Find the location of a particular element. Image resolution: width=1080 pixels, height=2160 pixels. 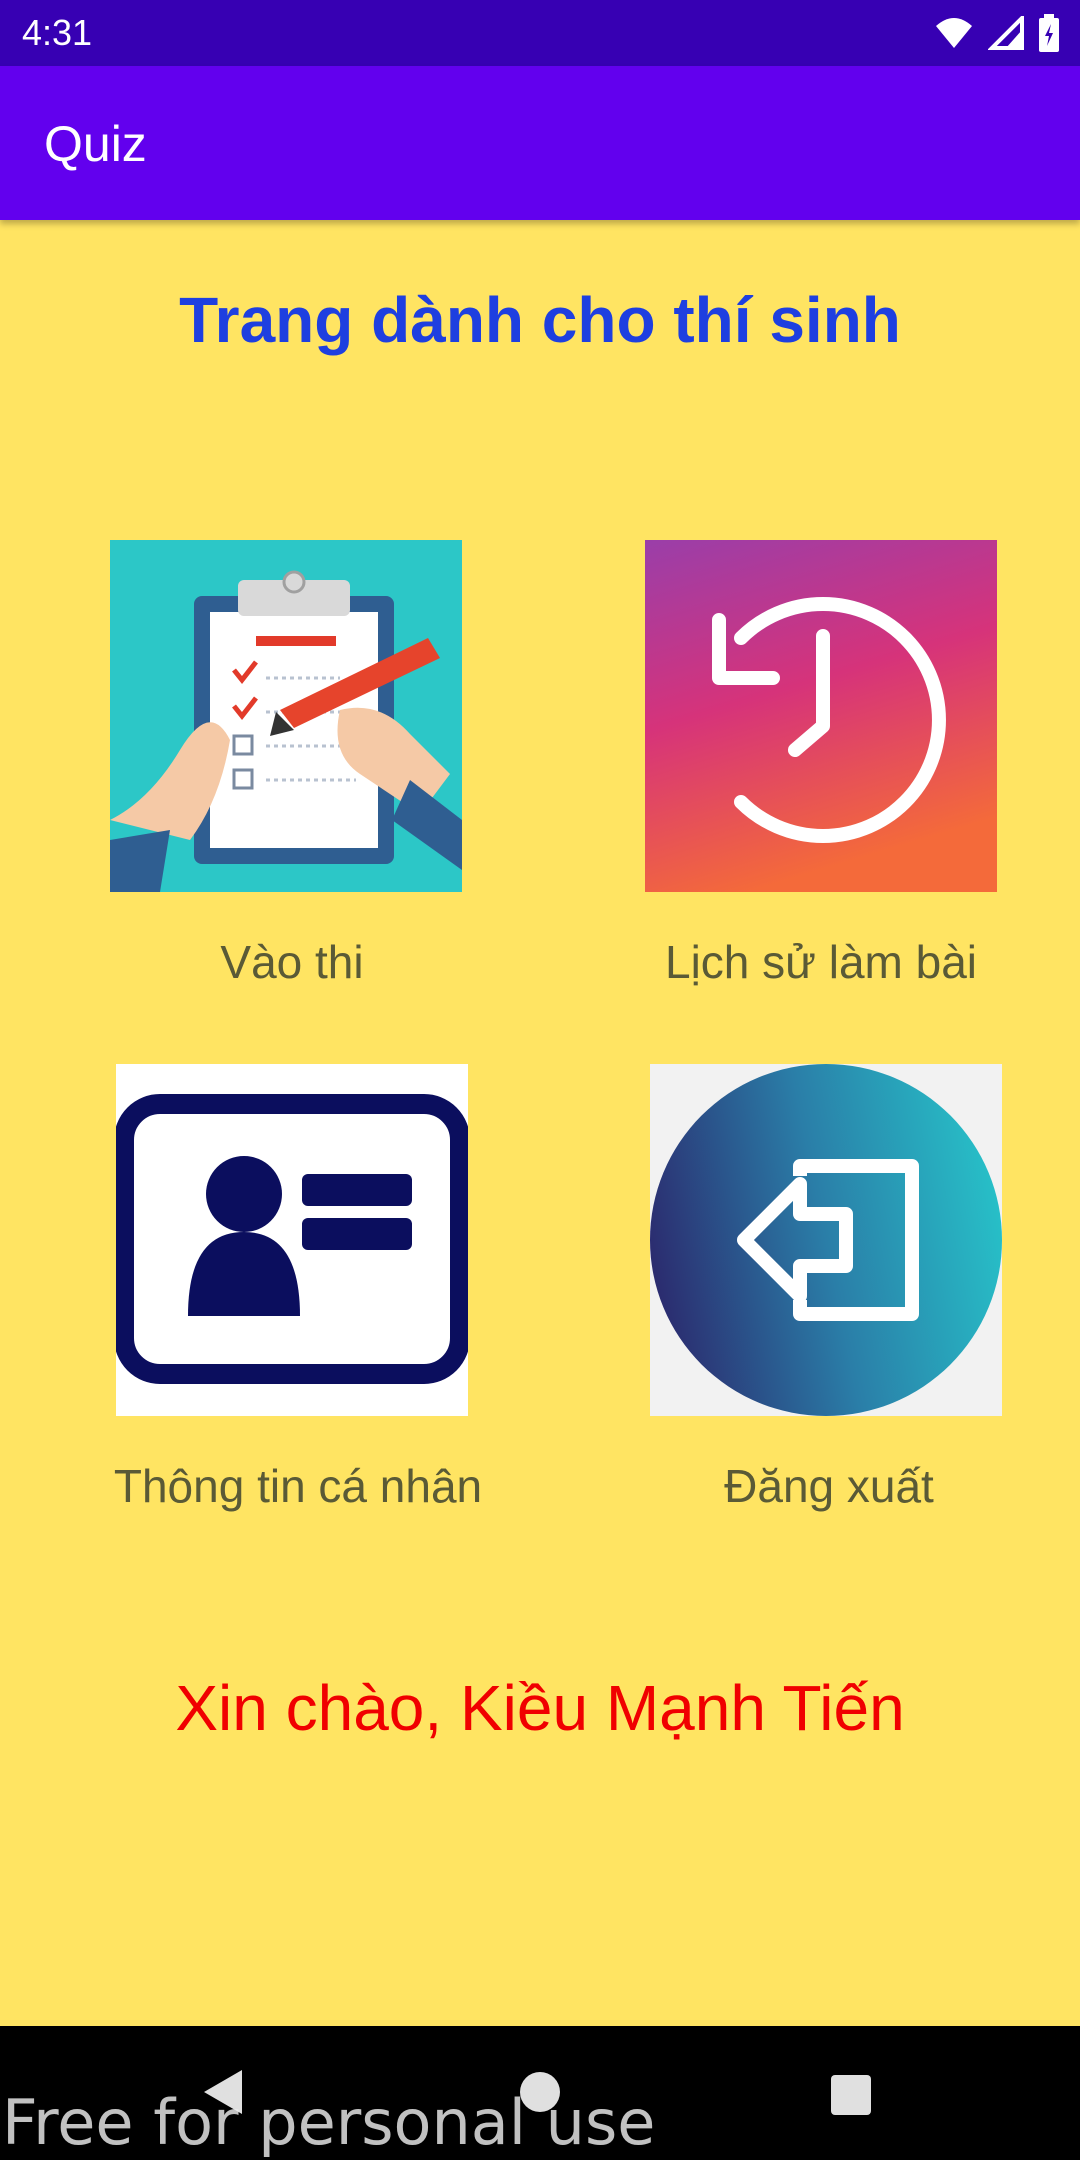

page-title: Trang dành cho thí sinh is located at coordinates (540, 320).